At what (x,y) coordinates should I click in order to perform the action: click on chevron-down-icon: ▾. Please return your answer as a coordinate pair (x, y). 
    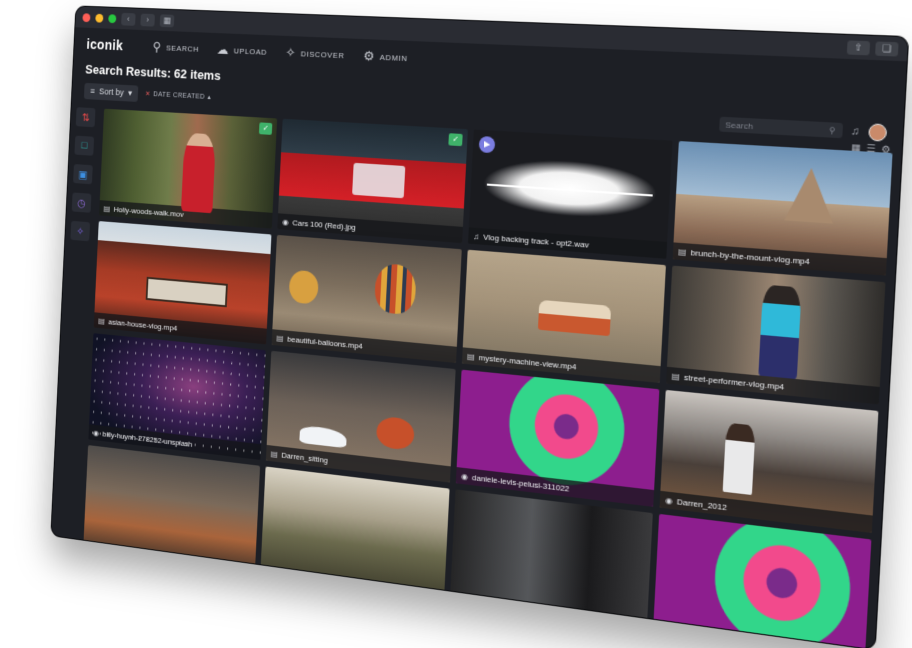
    Looking at the image, I should click on (130, 93).